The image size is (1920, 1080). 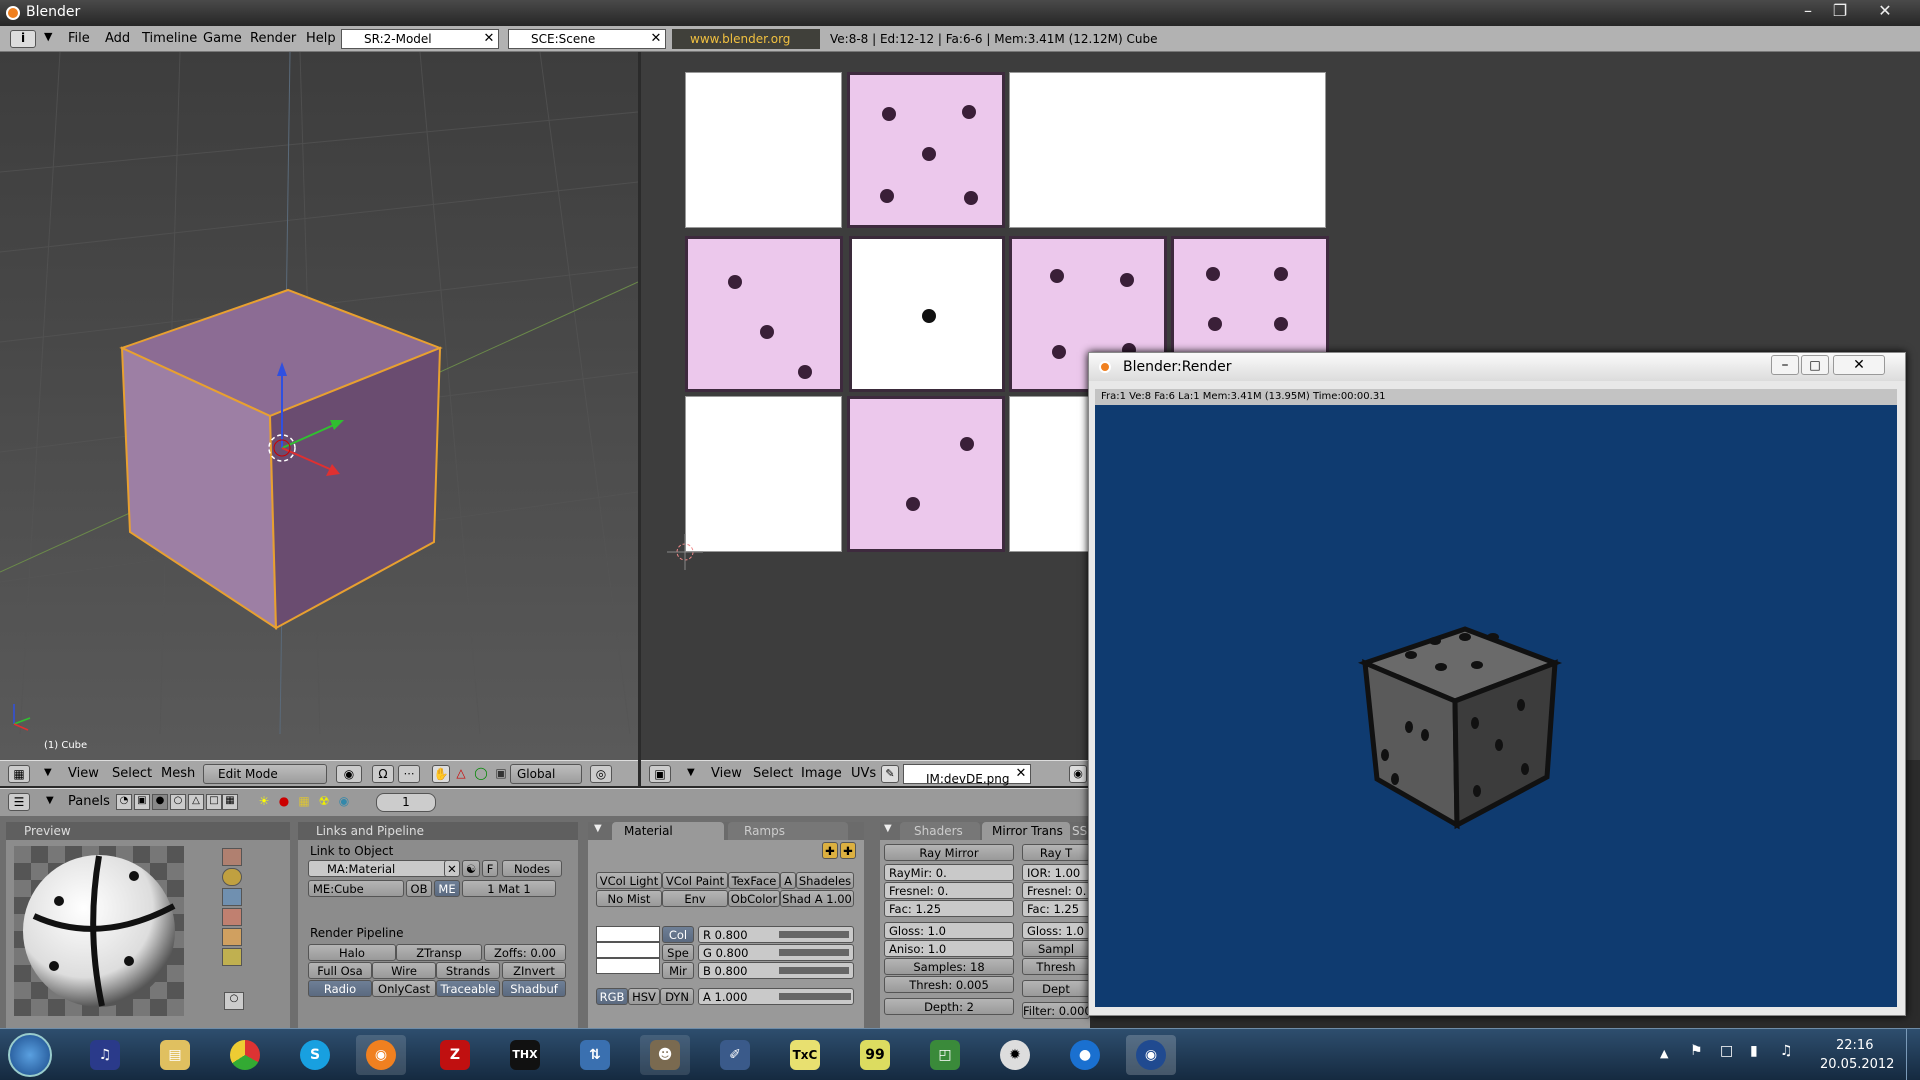 What do you see at coordinates (1664, 1053) in the screenshot?
I see `tray-arrow-icon: ▲` at bounding box center [1664, 1053].